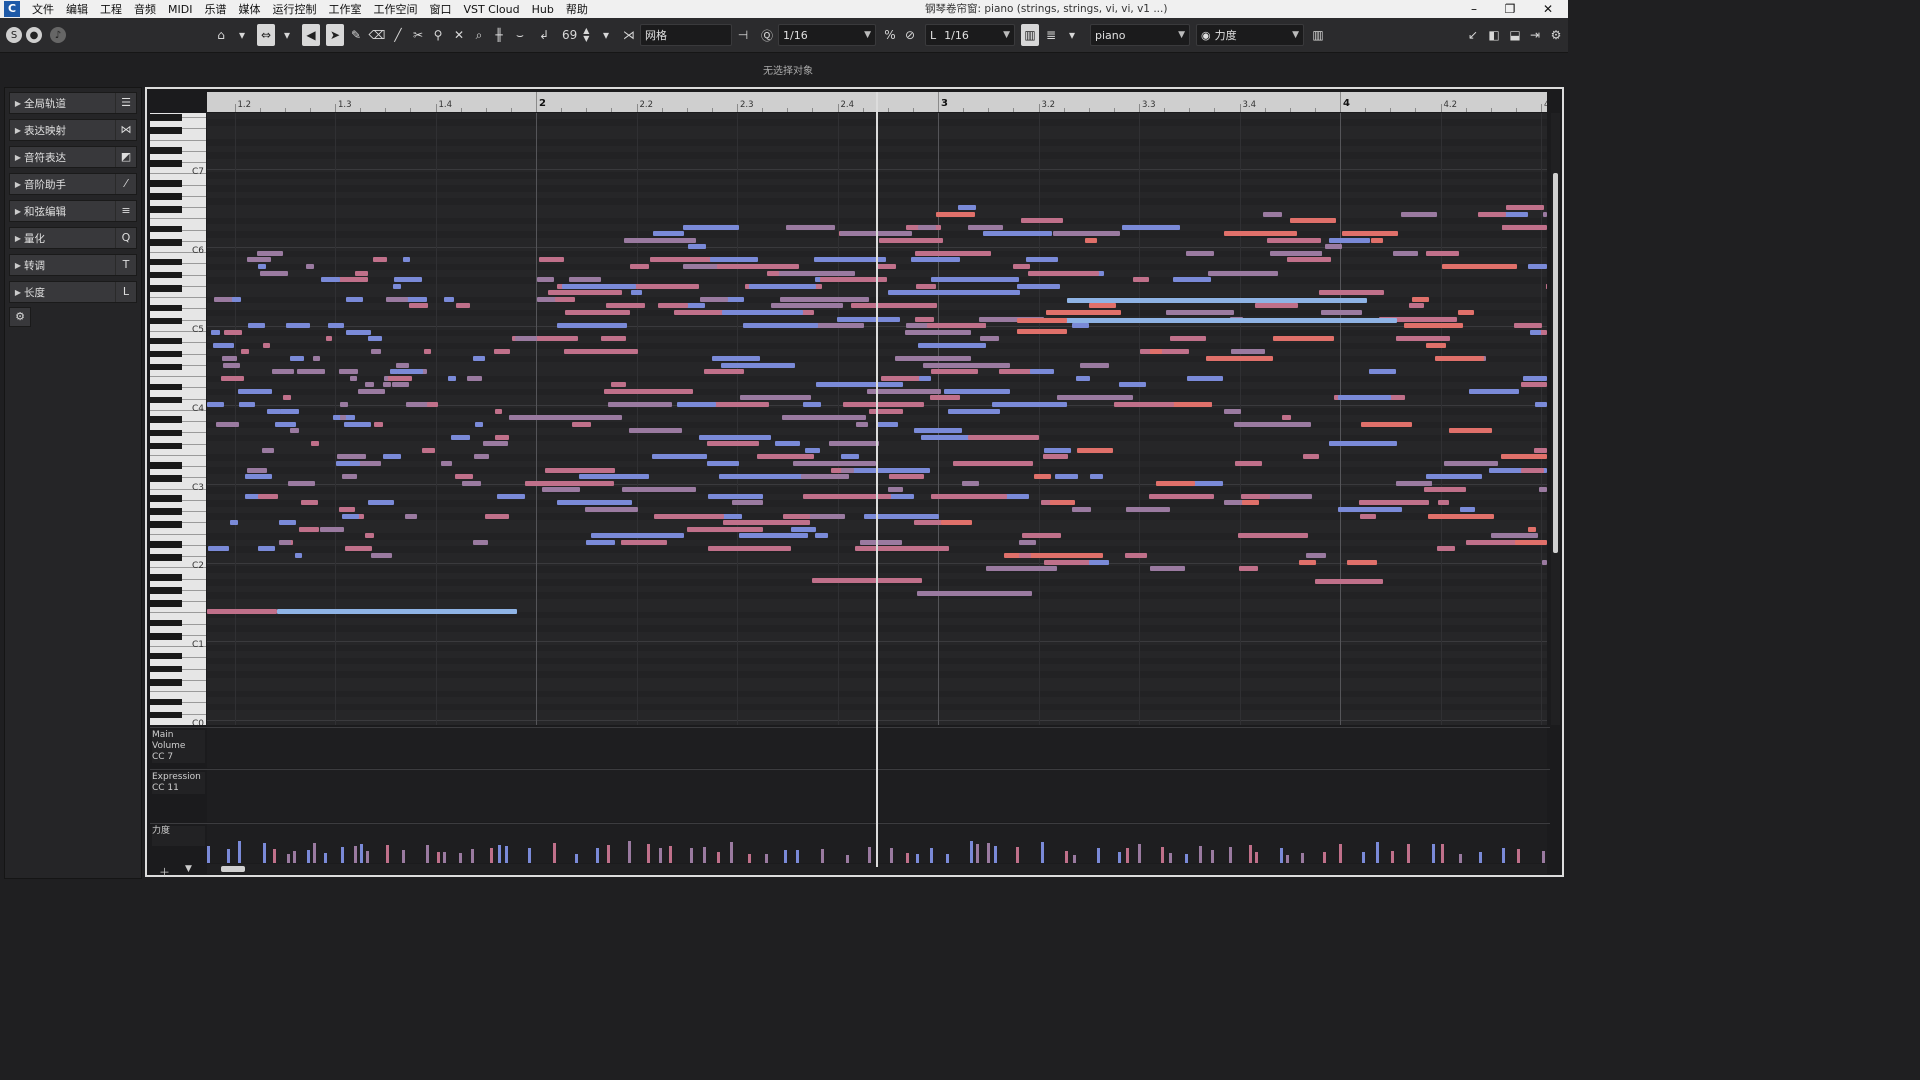 The image size is (1920, 1080). I want to click on record-toggle: ●, so click(34, 35).